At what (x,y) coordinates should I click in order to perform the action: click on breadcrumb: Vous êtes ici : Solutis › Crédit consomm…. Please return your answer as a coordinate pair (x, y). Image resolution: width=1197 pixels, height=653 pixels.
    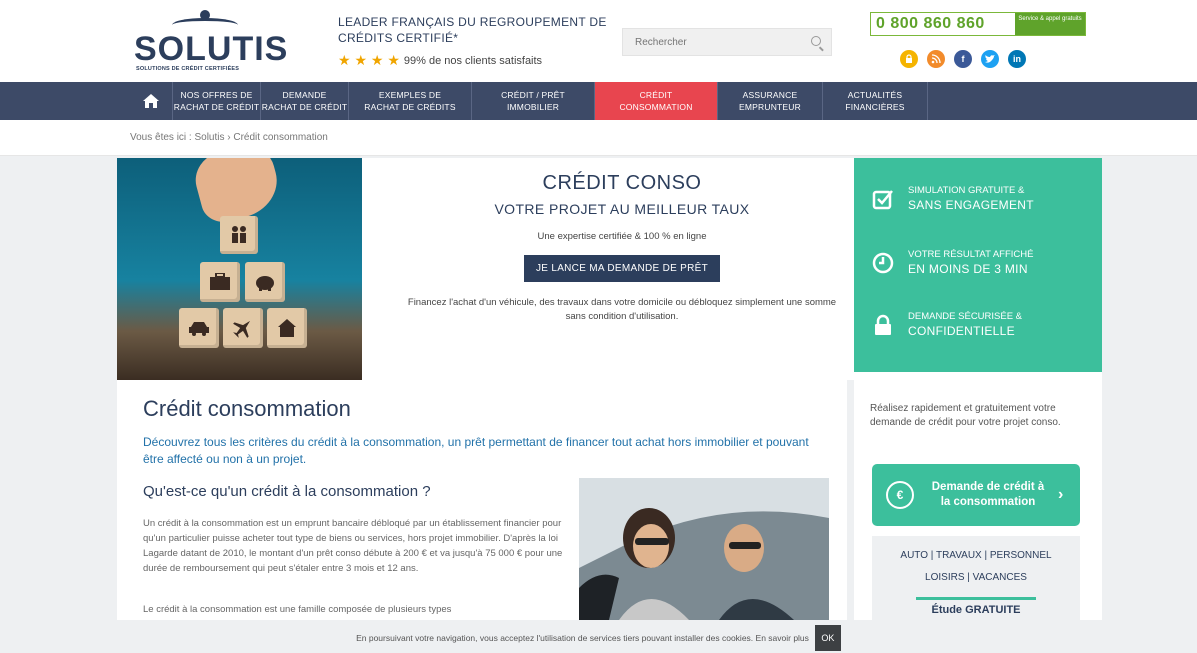
    Looking at the image, I should click on (598, 138).